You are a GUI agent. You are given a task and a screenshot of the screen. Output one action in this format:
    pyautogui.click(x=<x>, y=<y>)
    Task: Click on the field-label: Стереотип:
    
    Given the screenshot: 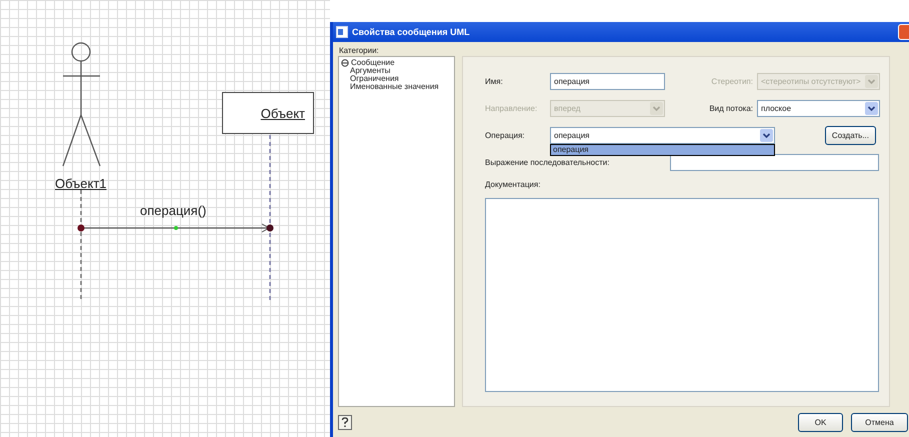 What is the action you would take?
    pyautogui.click(x=732, y=81)
    